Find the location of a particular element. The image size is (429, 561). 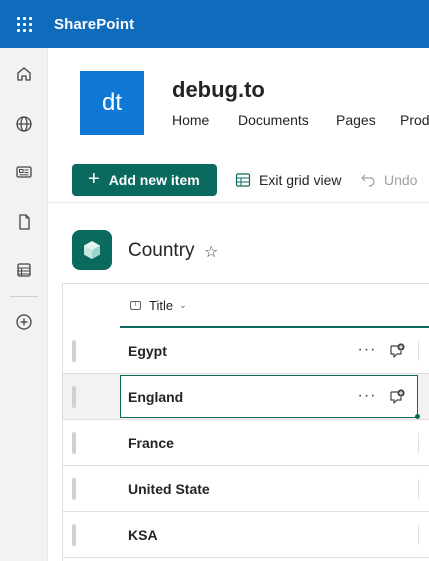

cell-text: France is located at coordinates (151, 443).